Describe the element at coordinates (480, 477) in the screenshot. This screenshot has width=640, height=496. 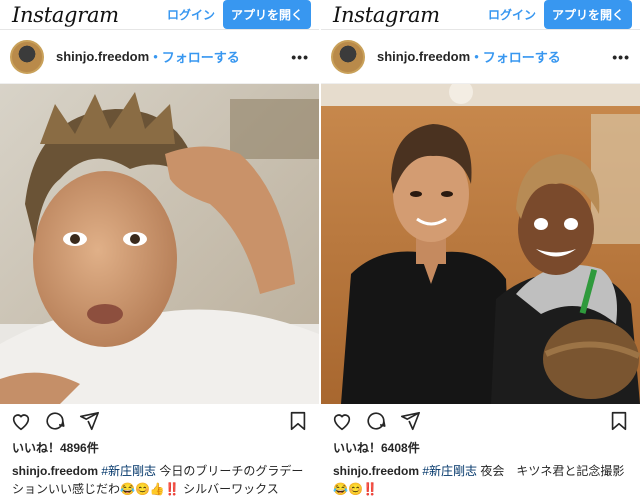
I see `post-caption: shinjo.freedom #新庄剛志 夜会 キツネ君と記念撮影😂😊‼️` at that location.